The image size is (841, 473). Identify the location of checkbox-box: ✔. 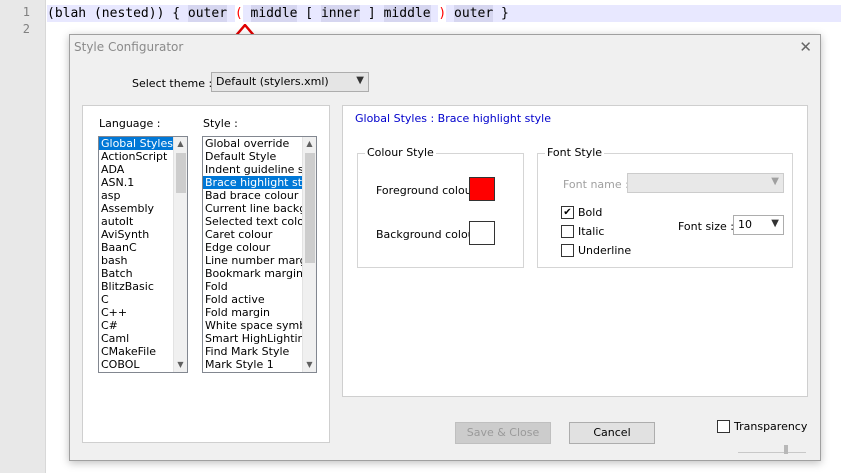
(567, 212).